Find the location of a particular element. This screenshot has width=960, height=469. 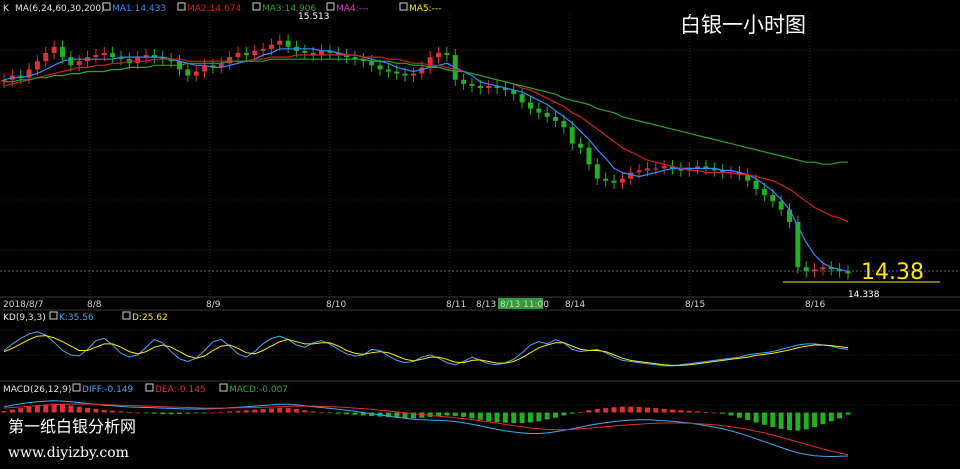

macd-legend-diff: DIFF:-0.149 is located at coordinates (108, 390).